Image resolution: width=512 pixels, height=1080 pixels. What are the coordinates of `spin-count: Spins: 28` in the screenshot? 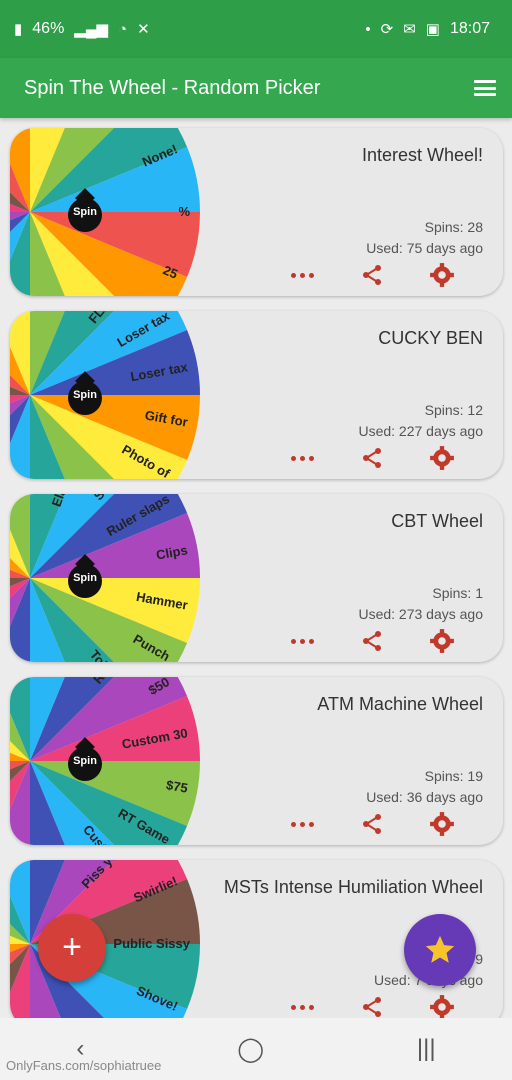 It's located at (453, 227).